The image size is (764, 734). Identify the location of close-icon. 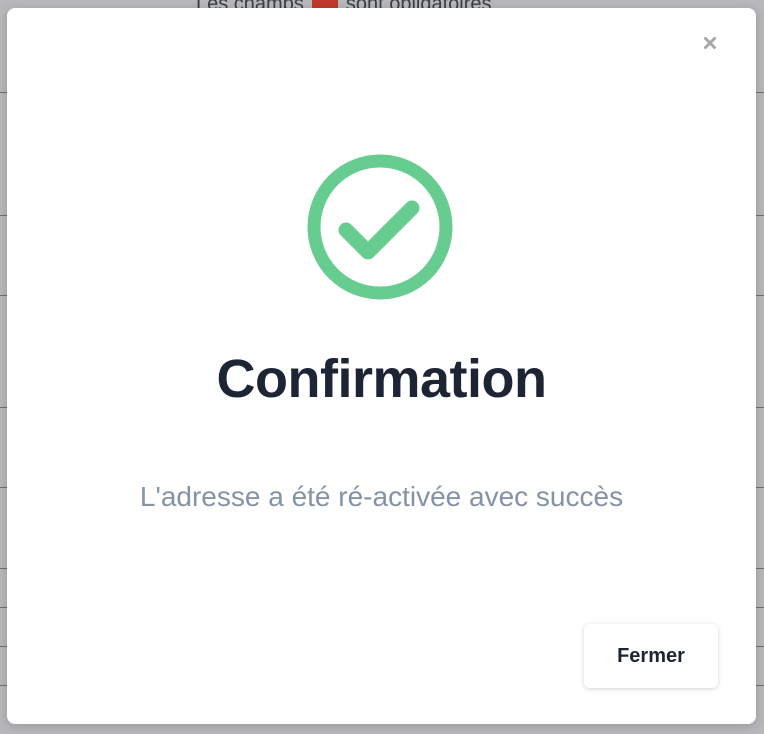
(710, 43).